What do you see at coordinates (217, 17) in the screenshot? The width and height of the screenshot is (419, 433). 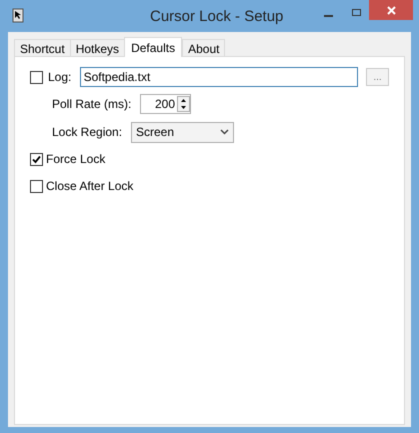 I see `window-title: Cursor Lock - Setup` at bounding box center [217, 17].